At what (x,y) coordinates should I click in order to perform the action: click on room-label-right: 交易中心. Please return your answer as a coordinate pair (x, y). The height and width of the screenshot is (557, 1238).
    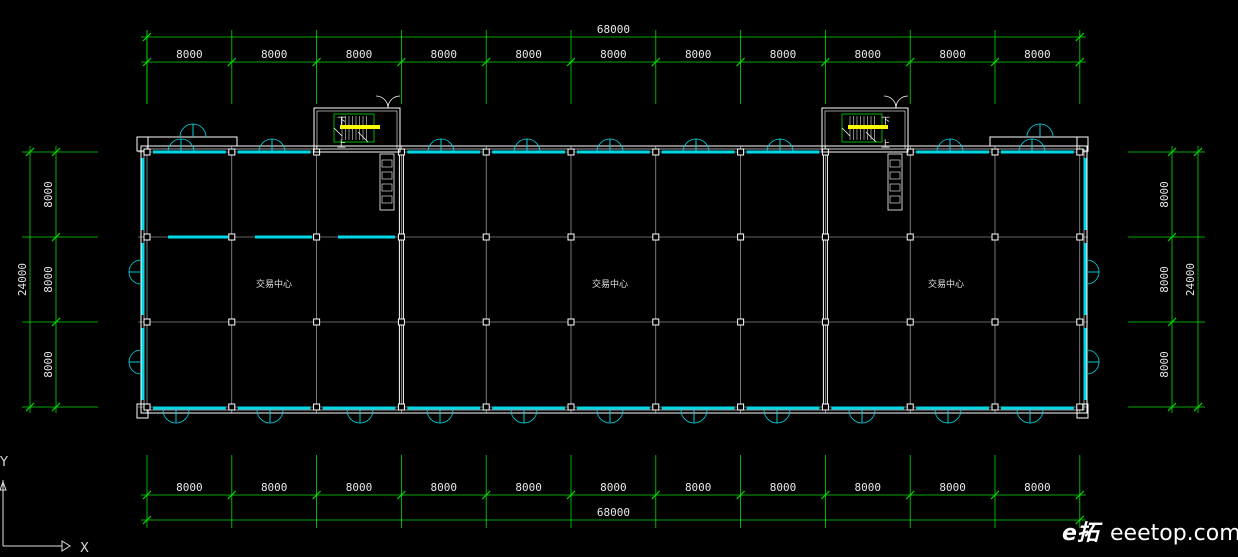
    Looking at the image, I should click on (946, 284).